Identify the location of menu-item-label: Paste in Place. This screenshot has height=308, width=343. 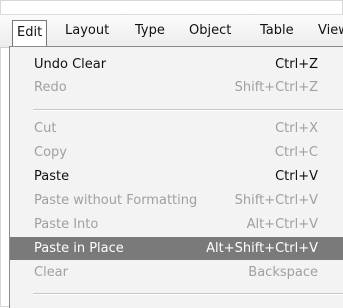
(79, 248).